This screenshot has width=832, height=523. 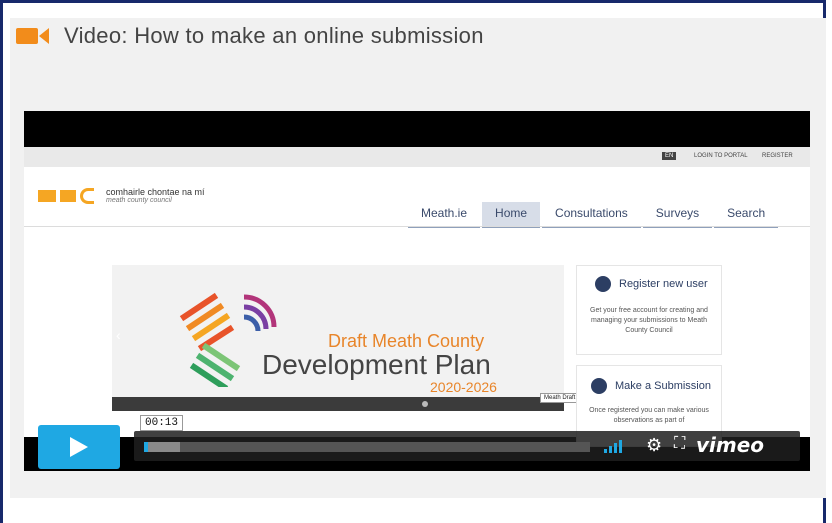 I want to click on page-title: Video: How to make an online submission, so click(x=274, y=35).